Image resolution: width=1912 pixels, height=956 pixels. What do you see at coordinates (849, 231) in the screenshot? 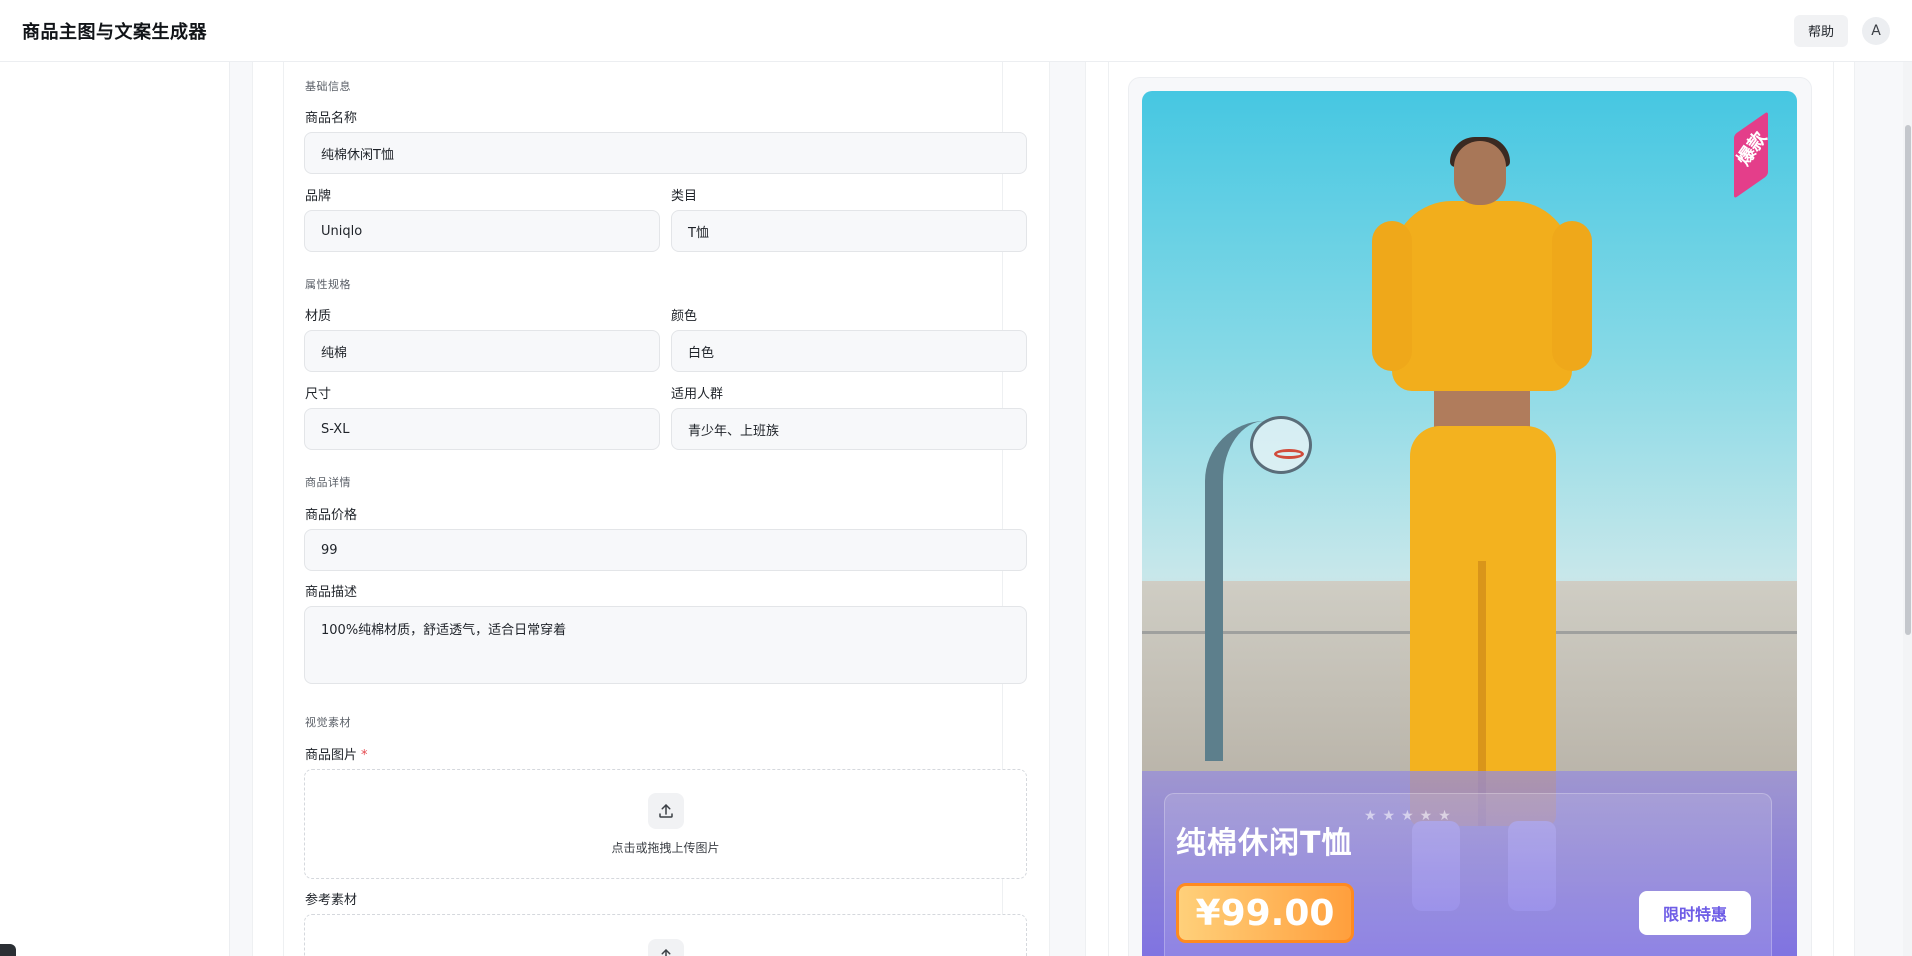
I see `category-input: T恤` at bounding box center [849, 231].